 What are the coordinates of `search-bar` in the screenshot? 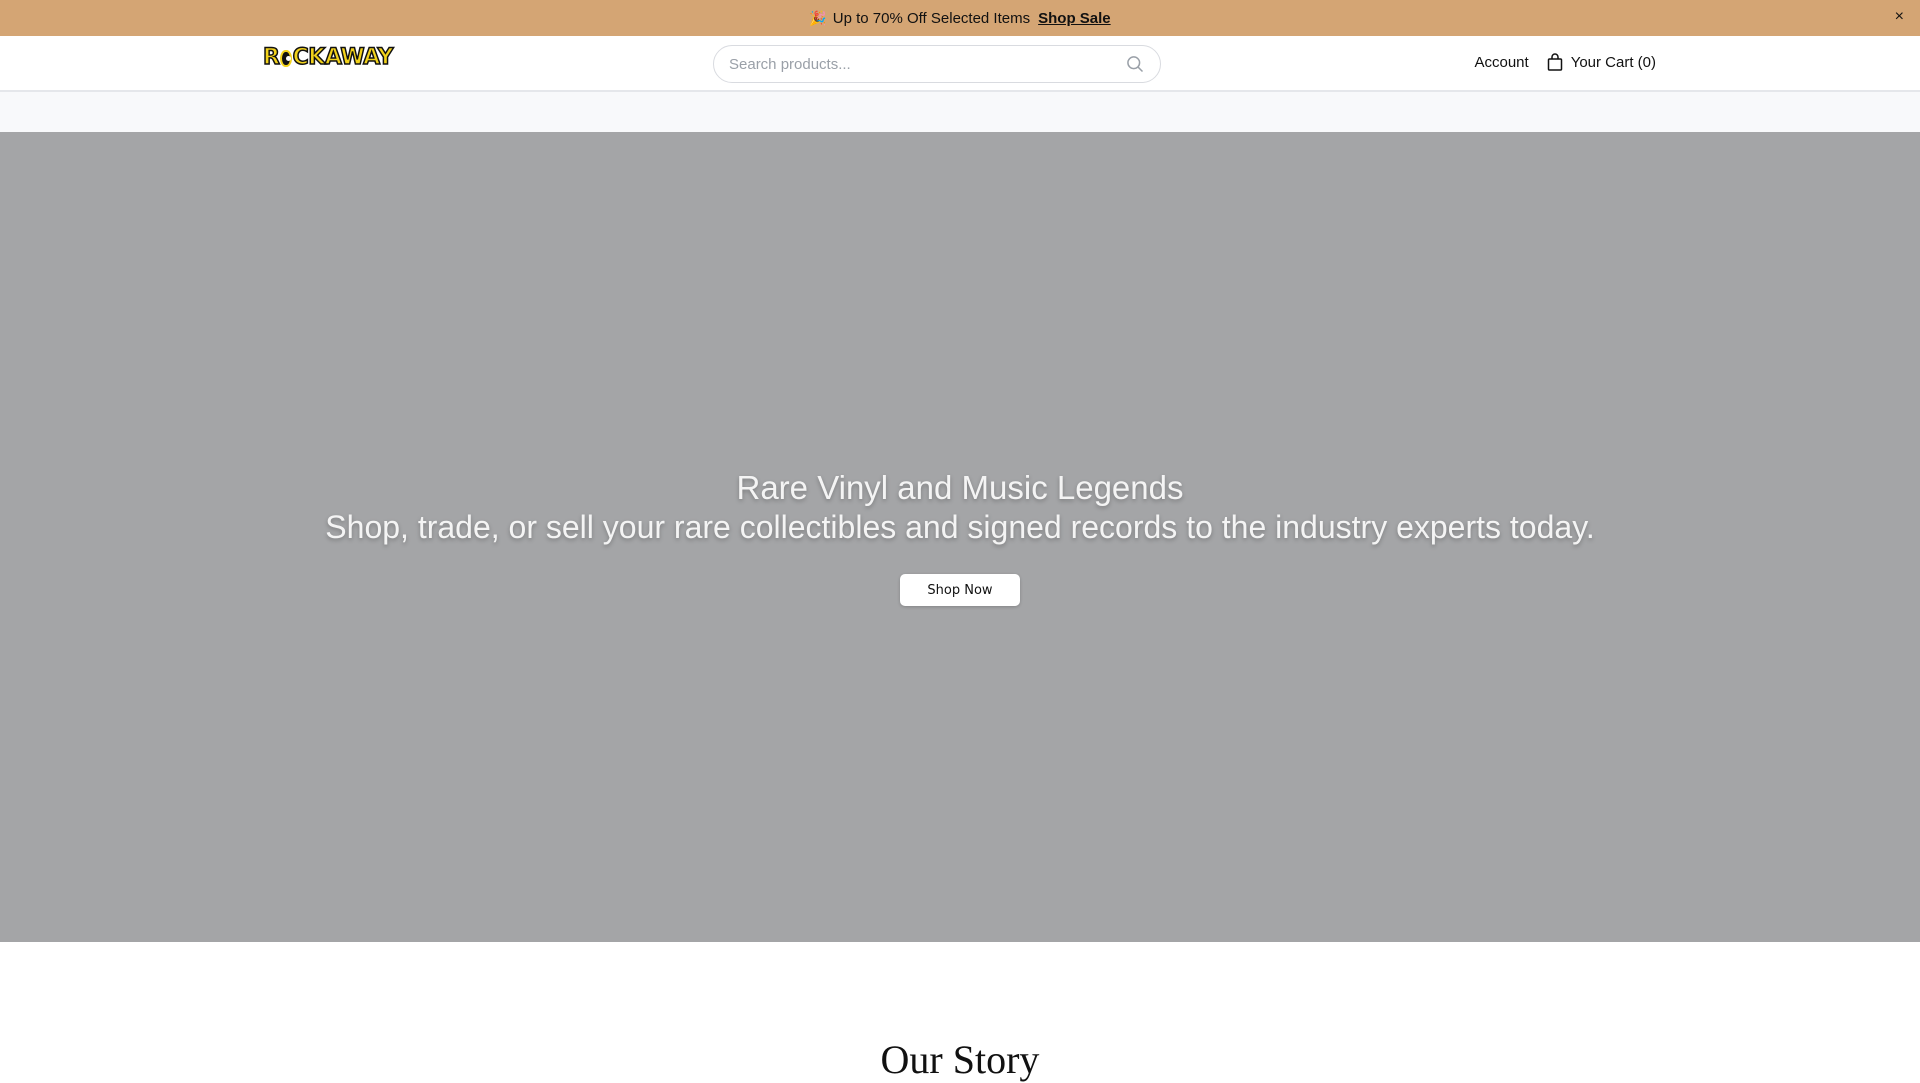 It's located at (937, 64).